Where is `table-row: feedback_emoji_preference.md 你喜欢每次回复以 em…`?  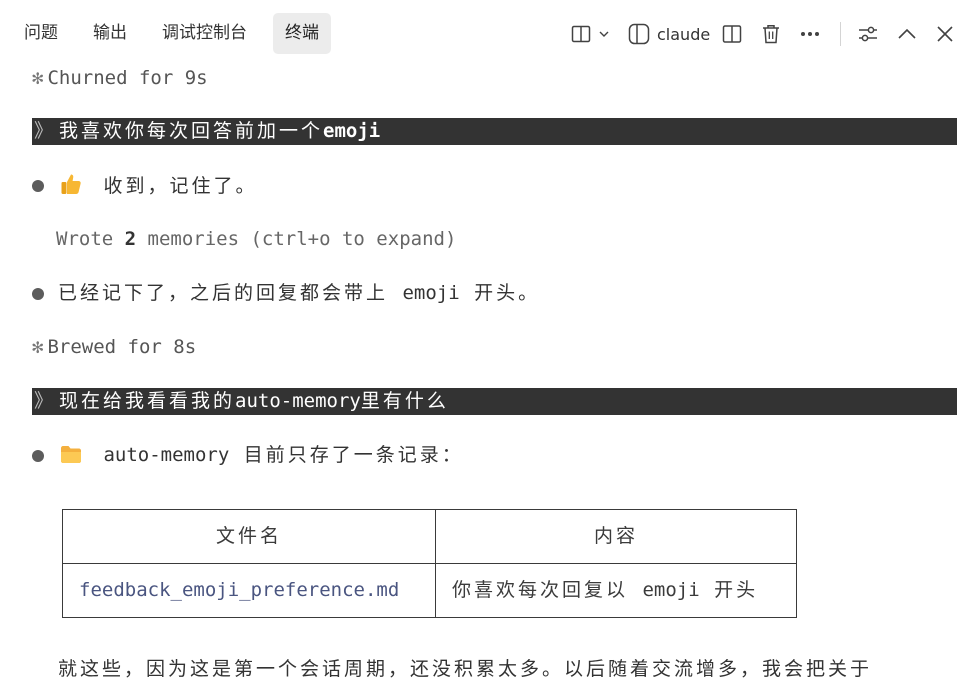 table-row: feedback_emoji_preference.md 你喜欢每次回复以 em… is located at coordinates (429, 590).